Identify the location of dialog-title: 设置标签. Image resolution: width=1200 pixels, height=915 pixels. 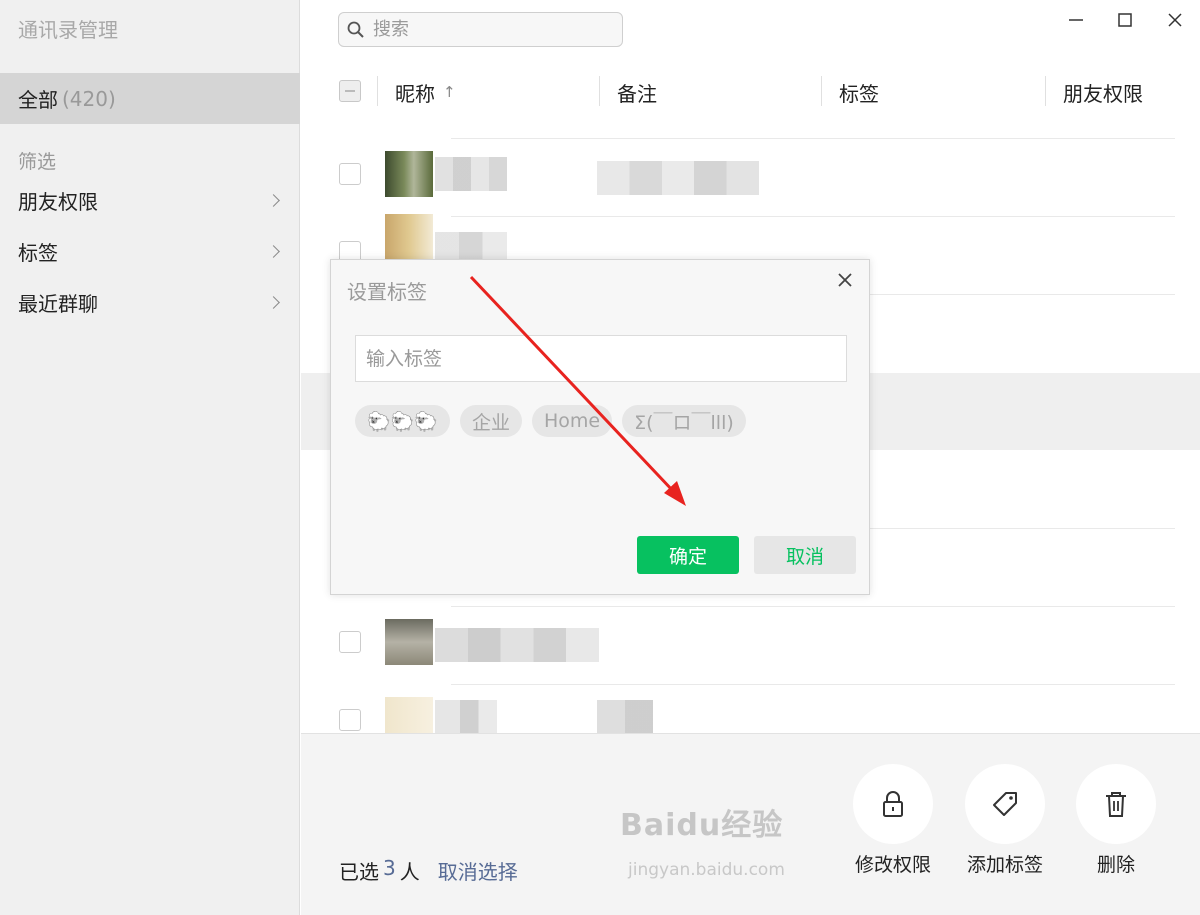
(387, 292).